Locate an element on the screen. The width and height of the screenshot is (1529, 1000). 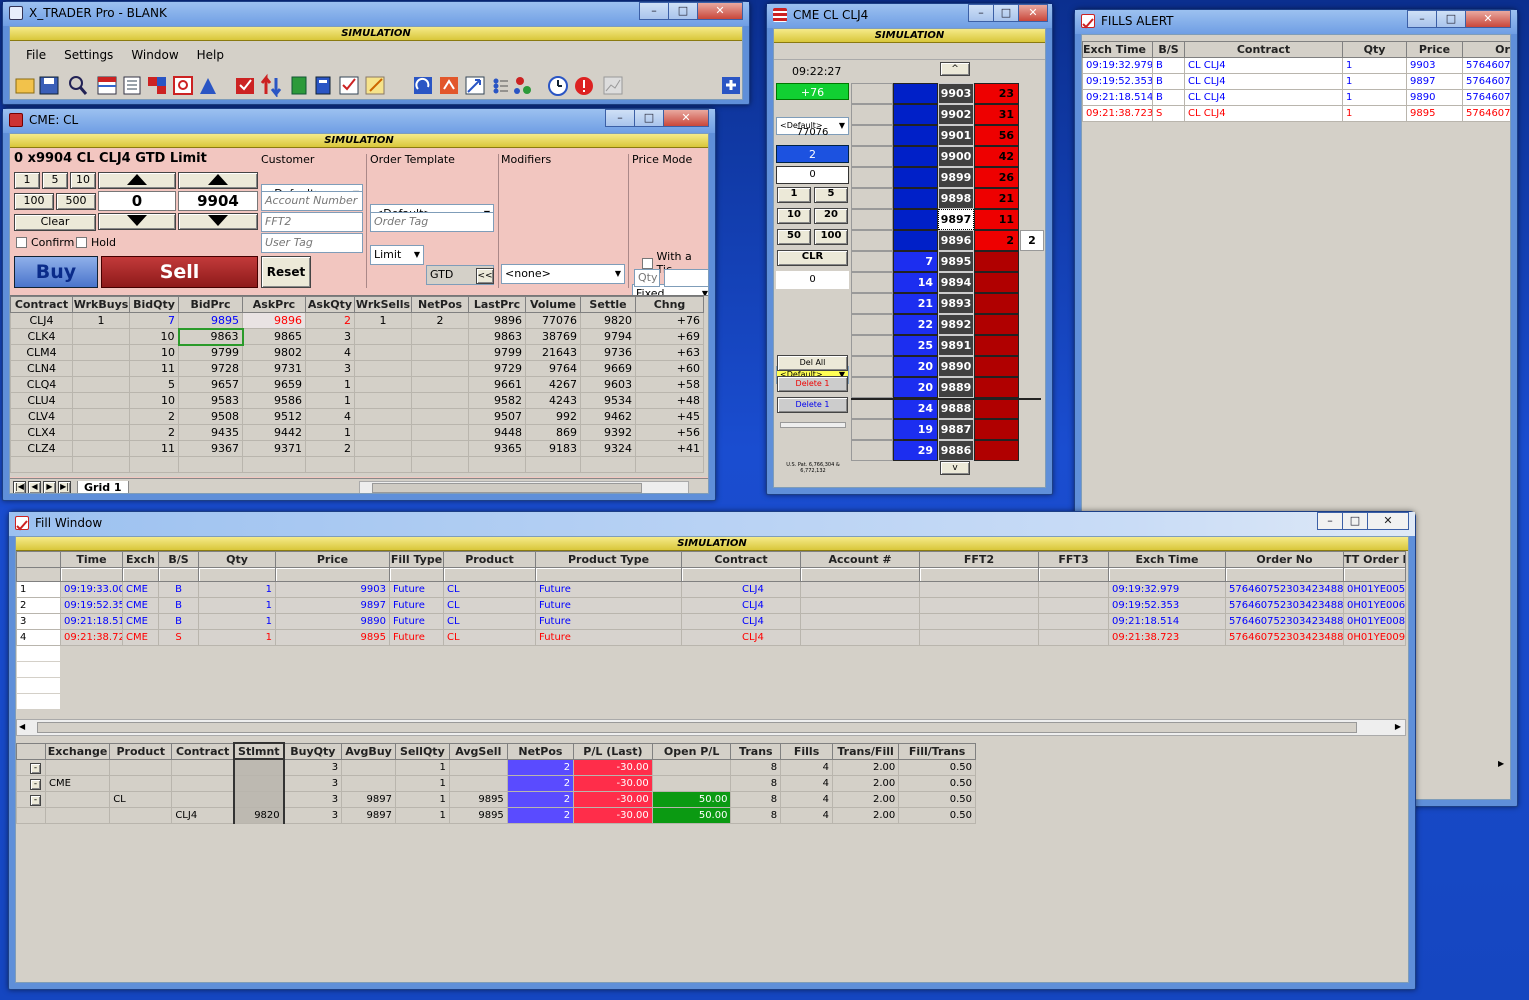
close-button: ✕ is located at coordinates (686, 118).